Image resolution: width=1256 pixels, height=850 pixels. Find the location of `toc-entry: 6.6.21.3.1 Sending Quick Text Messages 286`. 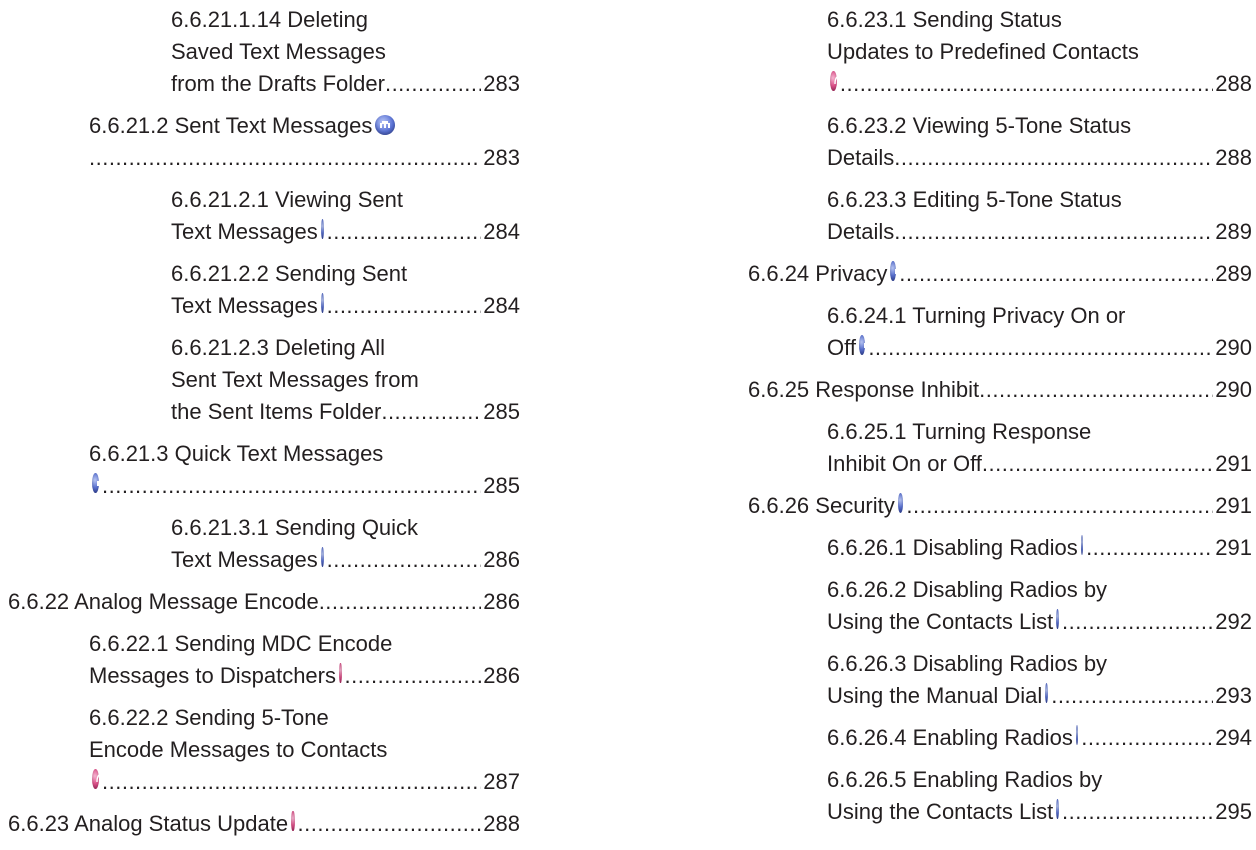

toc-entry: 6.6.21.3.1 Sending Quick Text Messages 286 is located at coordinates (345, 544).